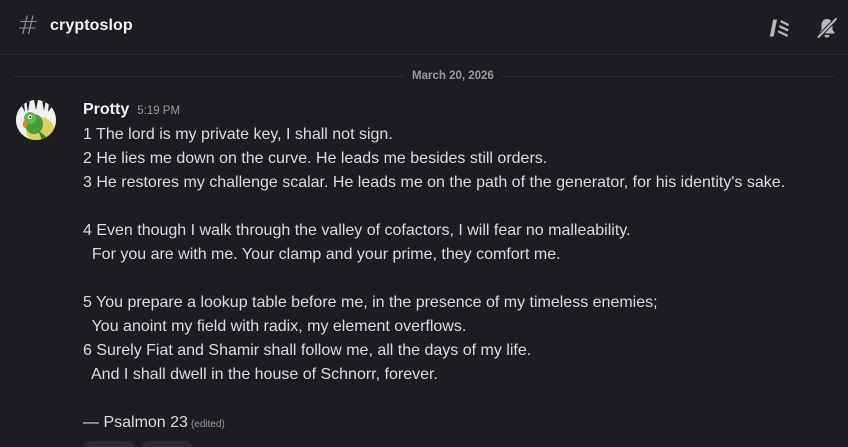 The width and height of the screenshot is (848, 447). Describe the element at coordinates (827, 28) in the screenshot. I see `notification-off-icon` at that location.